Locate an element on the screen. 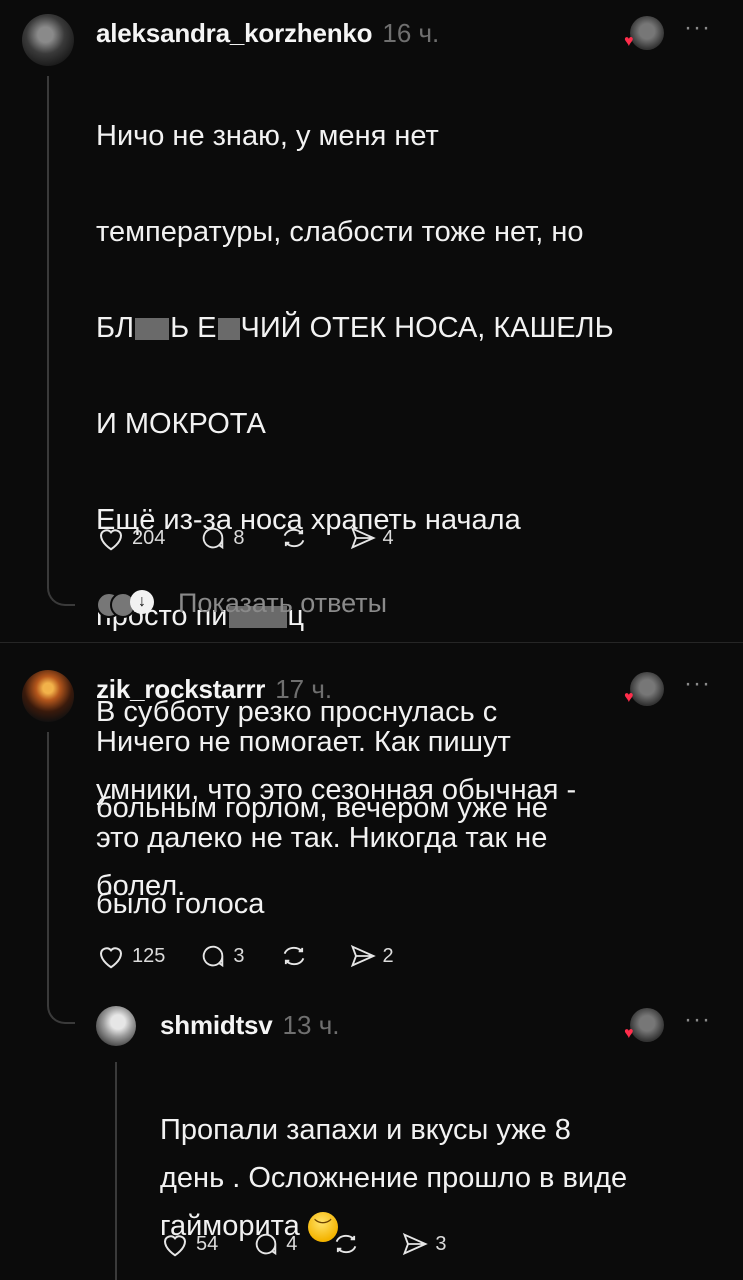 This screenshot has height=1280, width=743. divider is located at coordinates (371, 642).